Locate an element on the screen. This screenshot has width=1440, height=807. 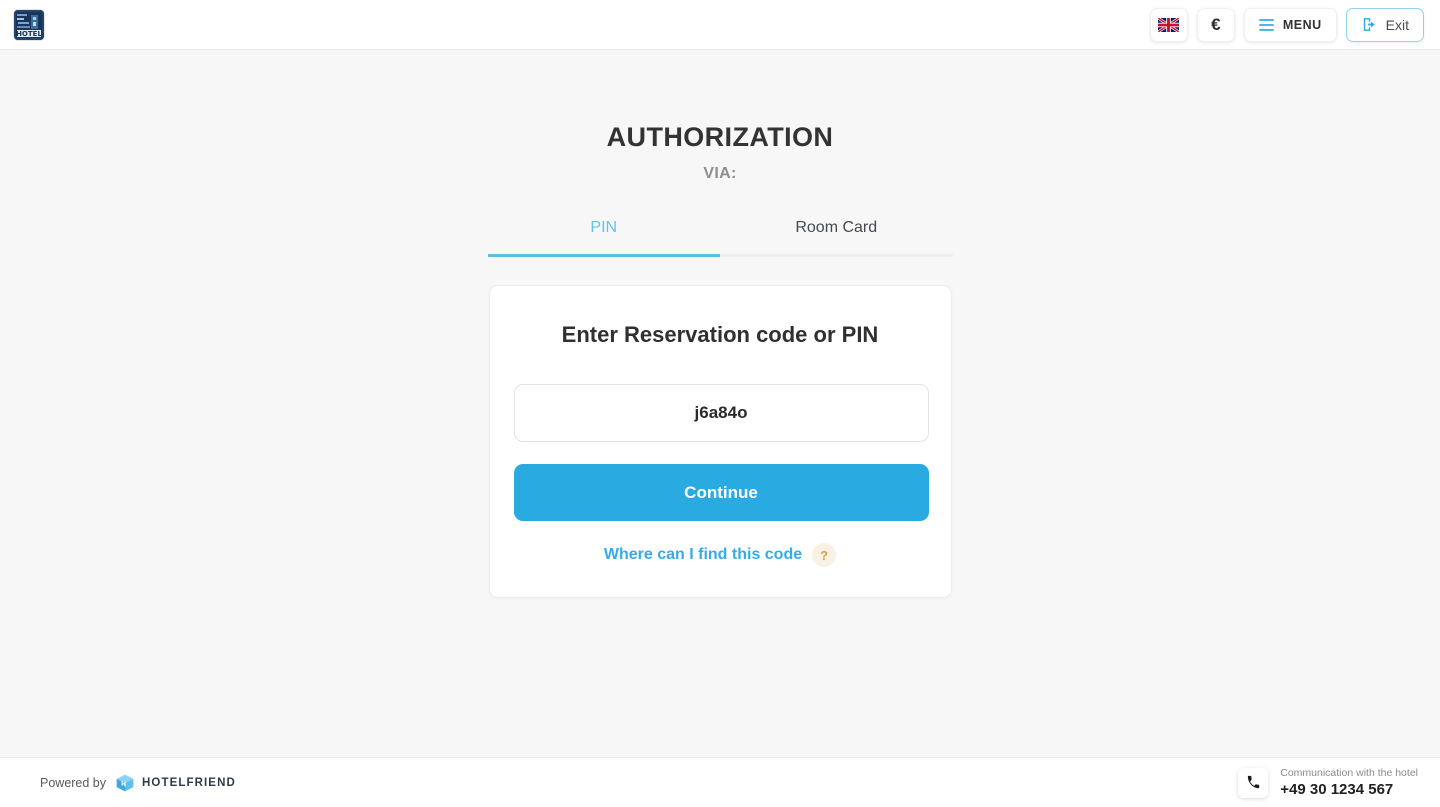
app-header: HOTEL € MENU Exit is located at coordinates (720, 25).